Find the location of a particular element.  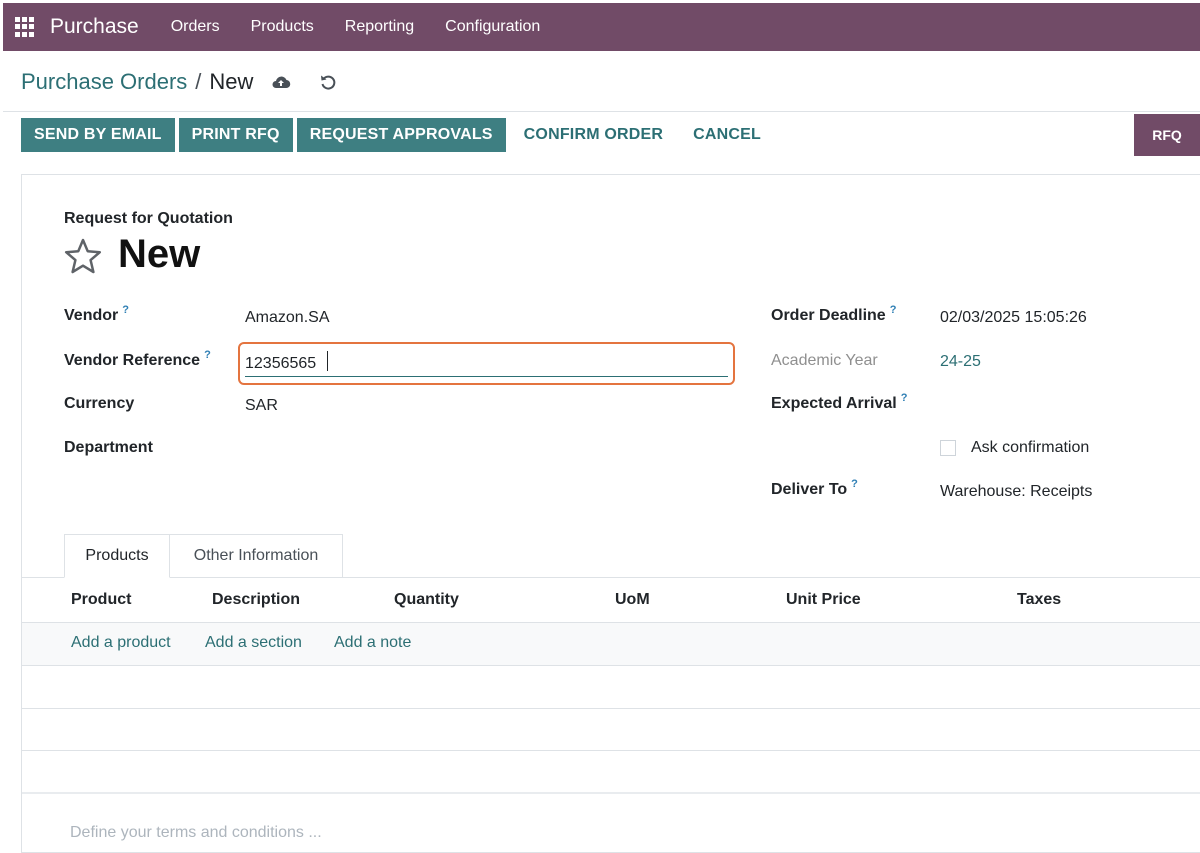

ask-confirmation-label: Ask confirmation is located at coordinates (1030, 448).